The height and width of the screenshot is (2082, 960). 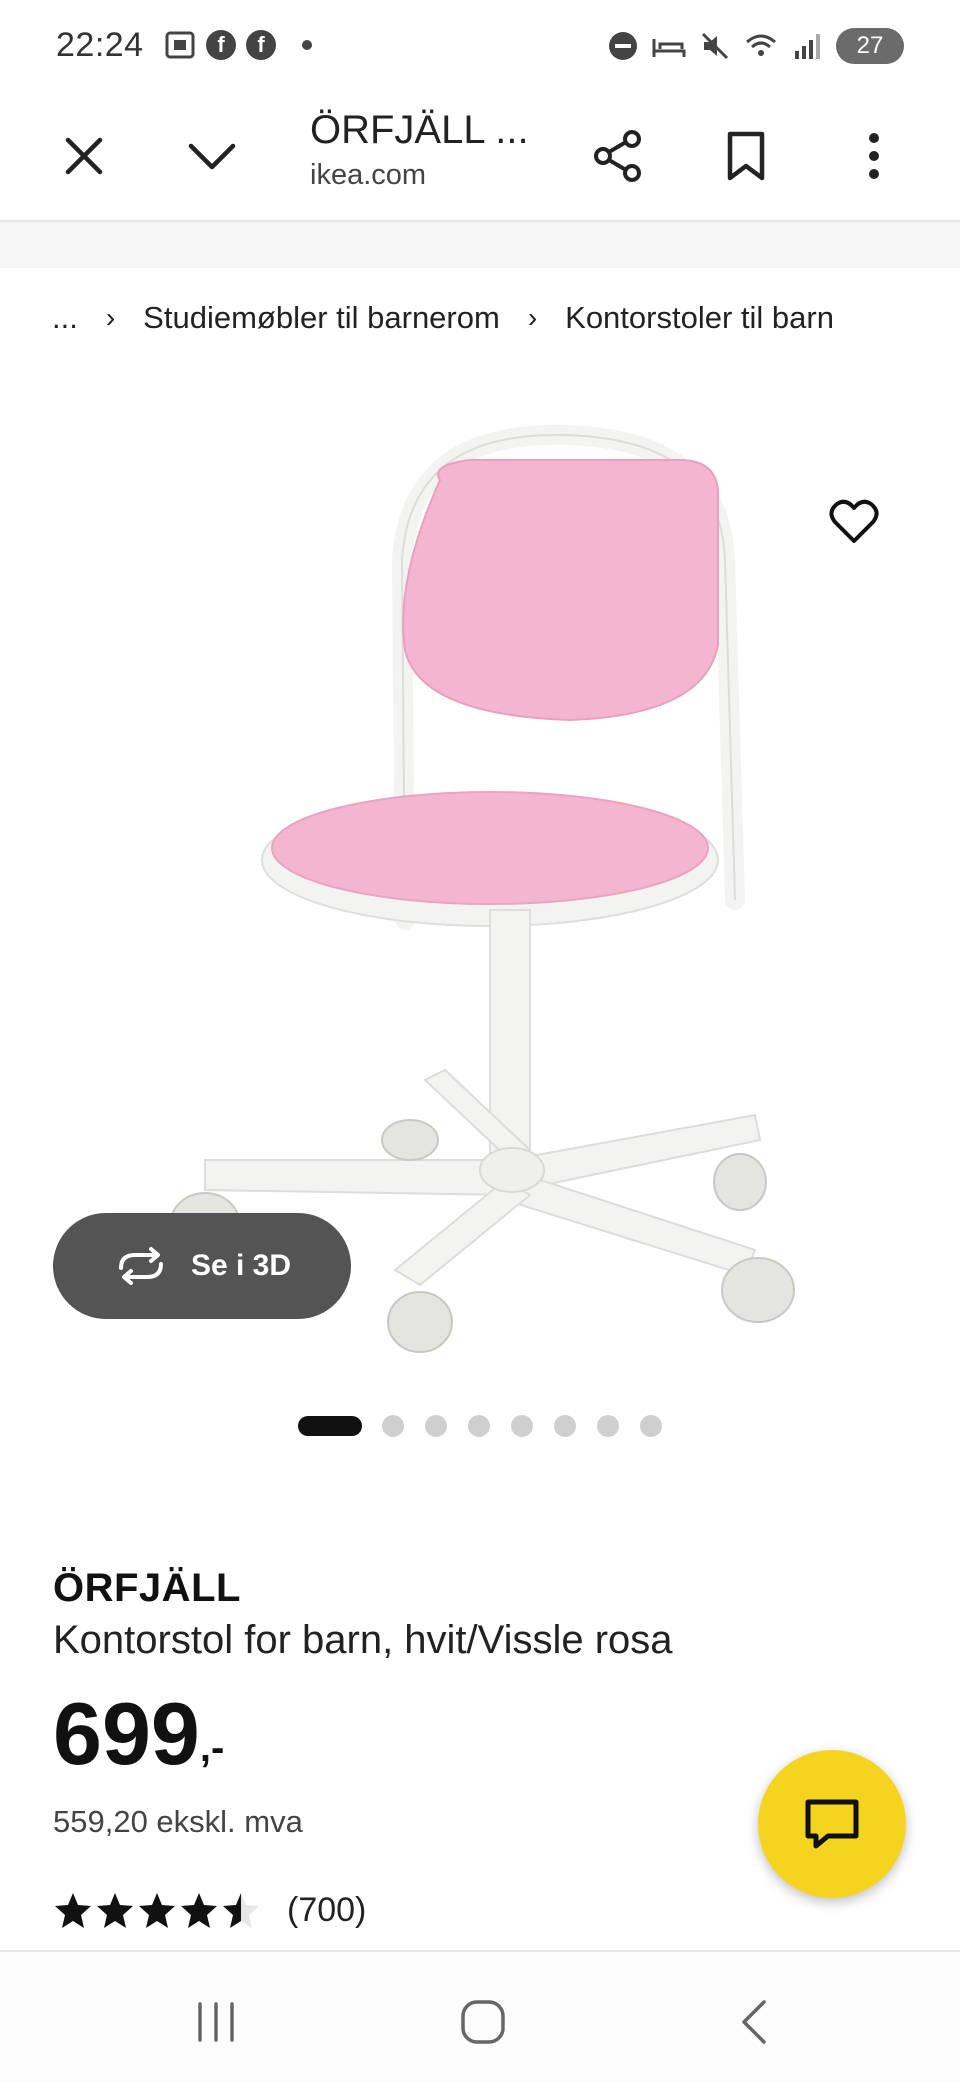 What do you see at coordinates (368, 175) in the screenshot?
I see `page-url: ikea.com` at bounding box center [368, 175].